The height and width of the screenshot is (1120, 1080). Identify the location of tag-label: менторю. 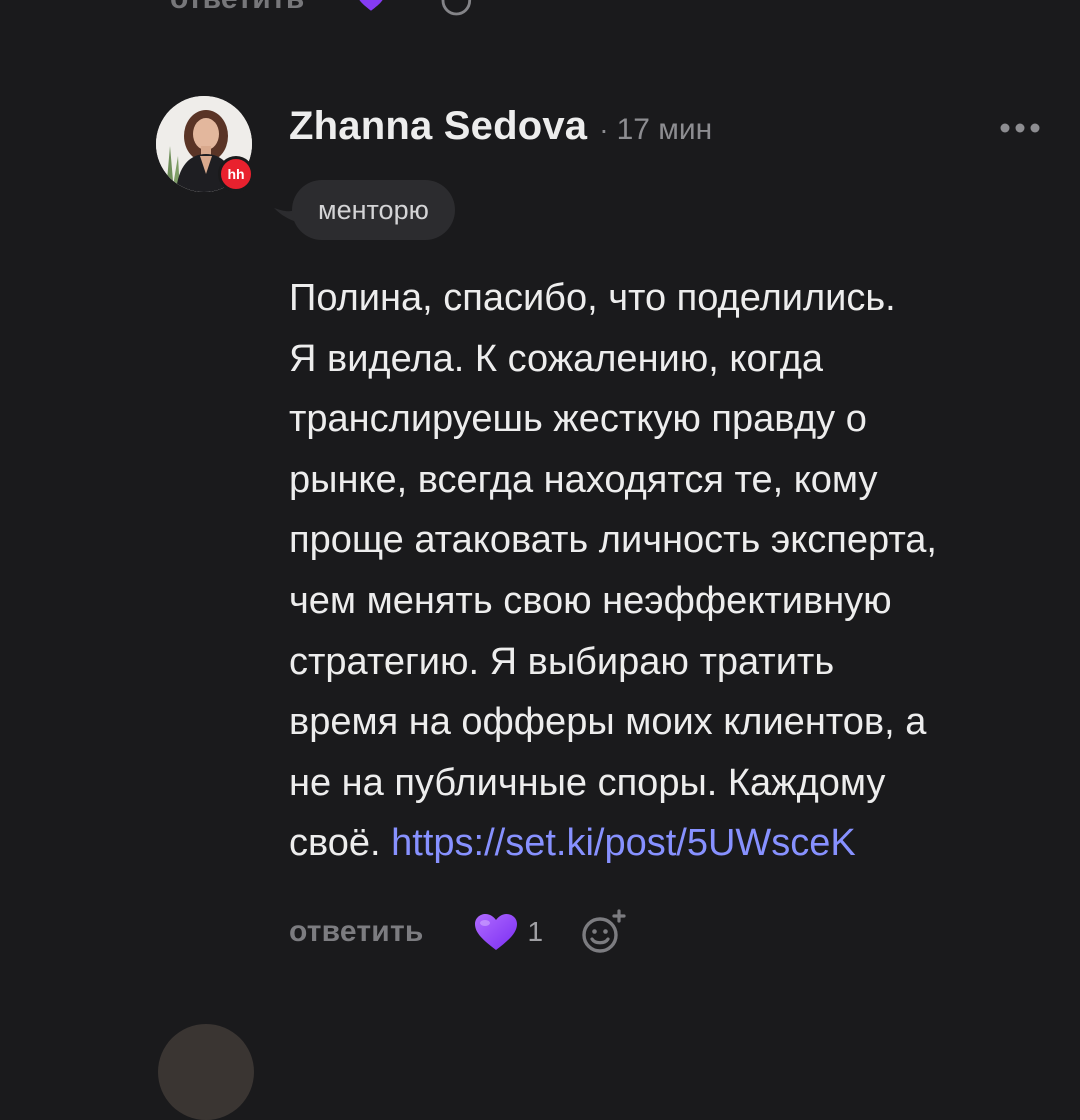
(373, 210).